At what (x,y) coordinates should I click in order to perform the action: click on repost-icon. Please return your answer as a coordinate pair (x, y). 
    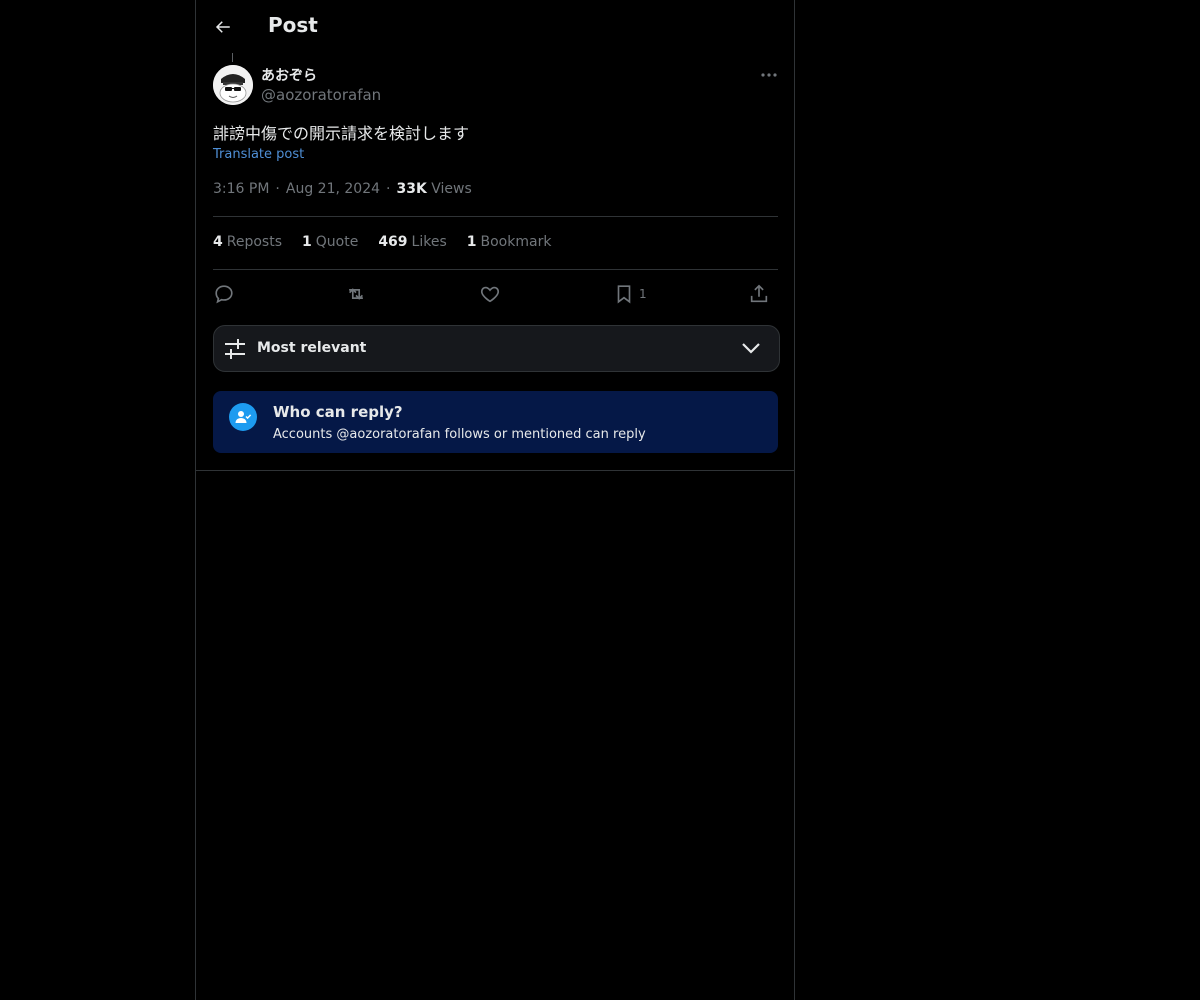
    Looking at the image, I should click on (356, 294).